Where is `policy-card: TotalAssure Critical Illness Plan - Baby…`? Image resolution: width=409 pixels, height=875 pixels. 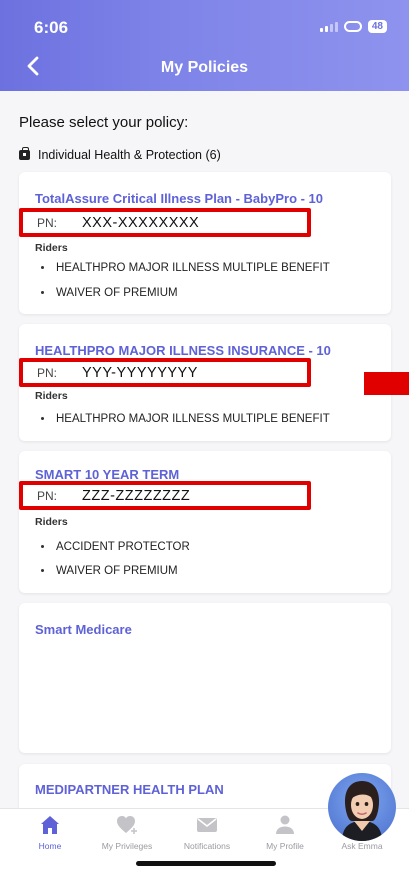 policy-card: TotalAssure Critical Illness Plan - Baby… is located at coordinates (205, 243).